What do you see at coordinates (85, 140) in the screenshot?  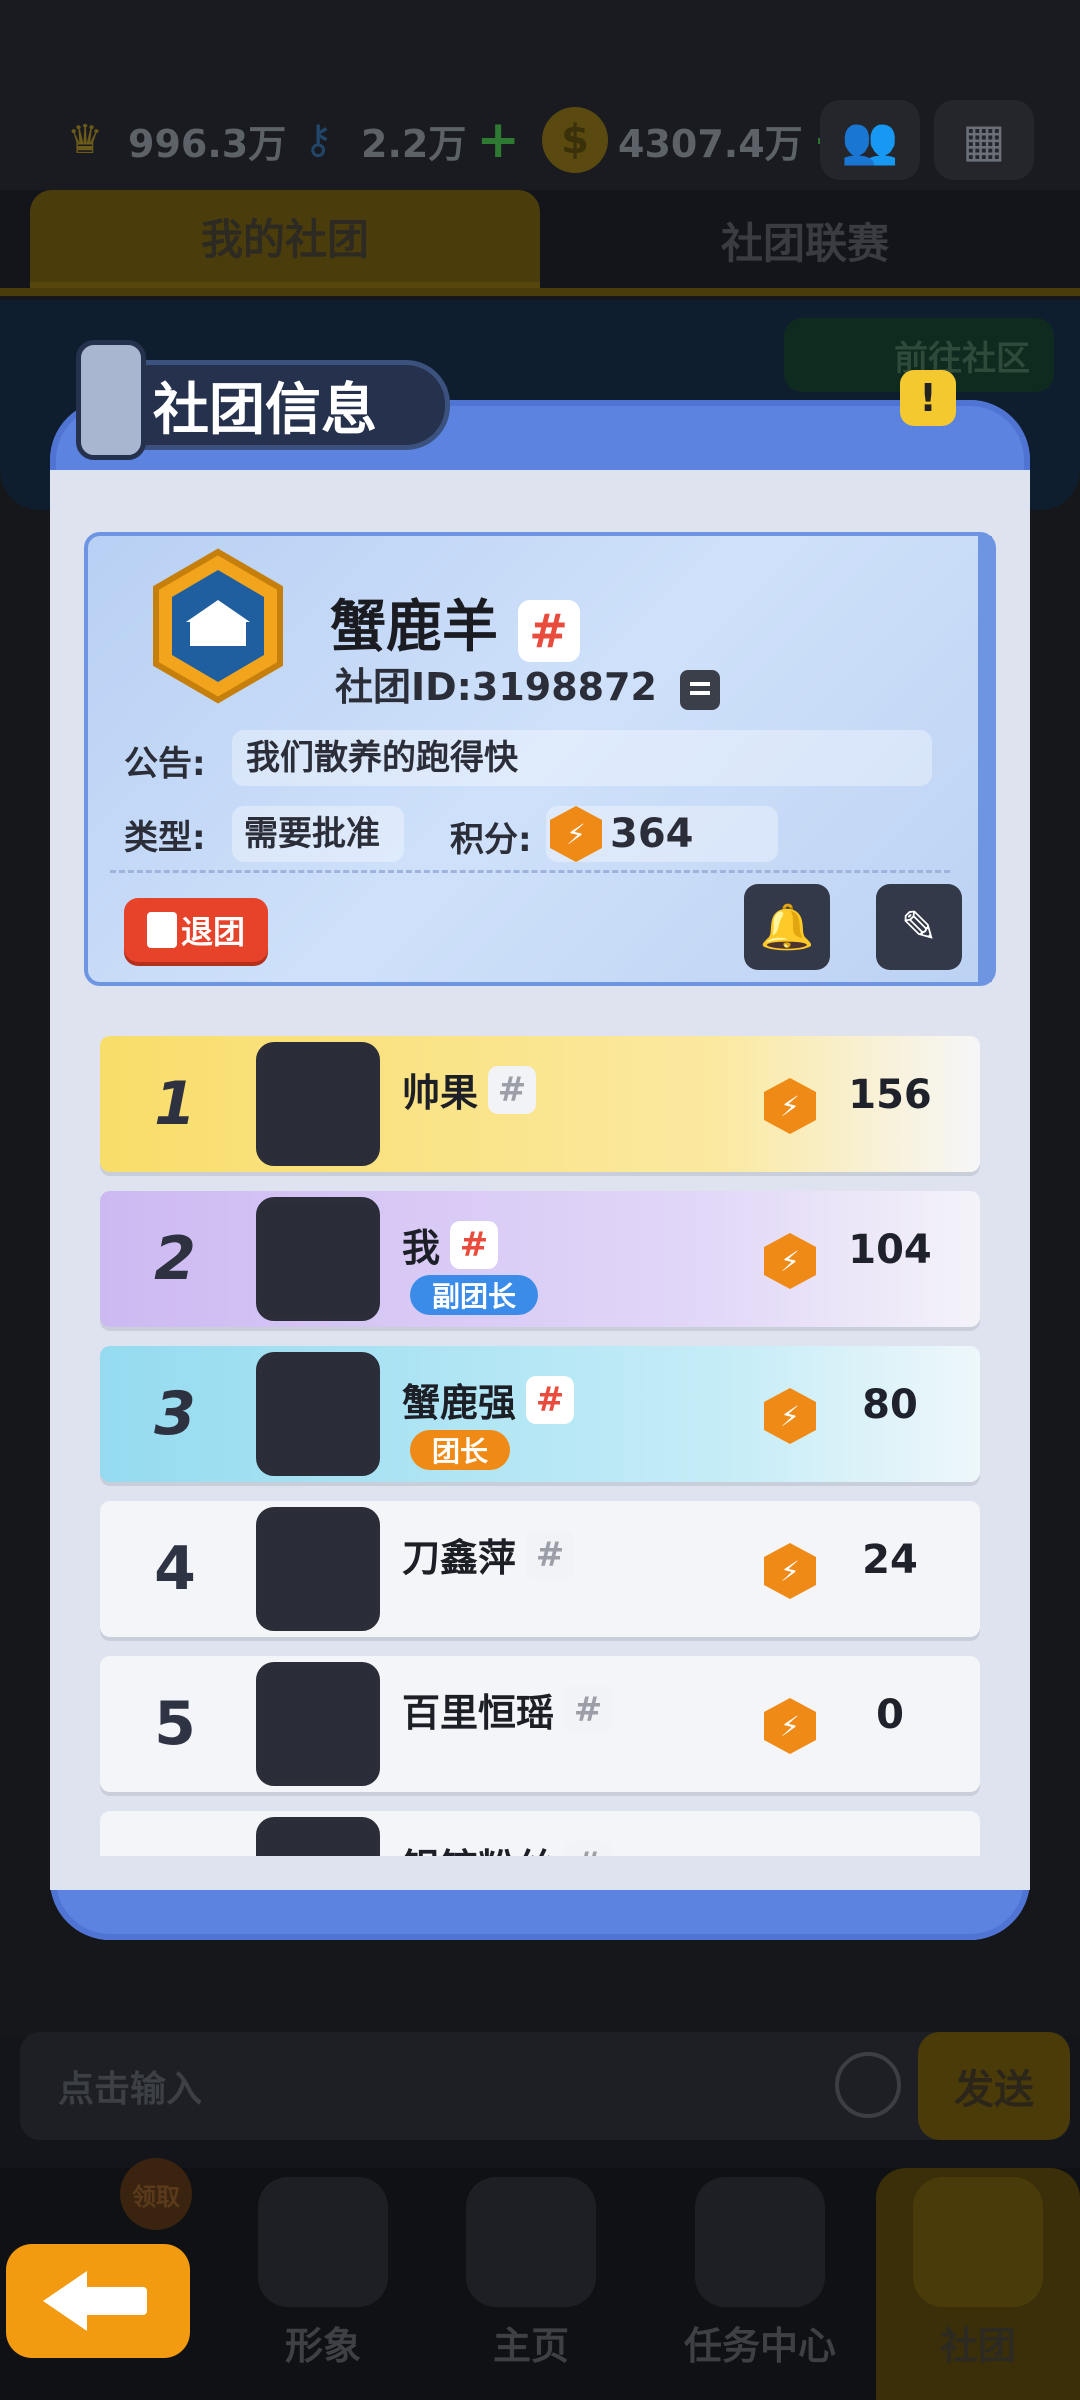 I see `crown-icon: ♛` at bounding box center [85, 140].